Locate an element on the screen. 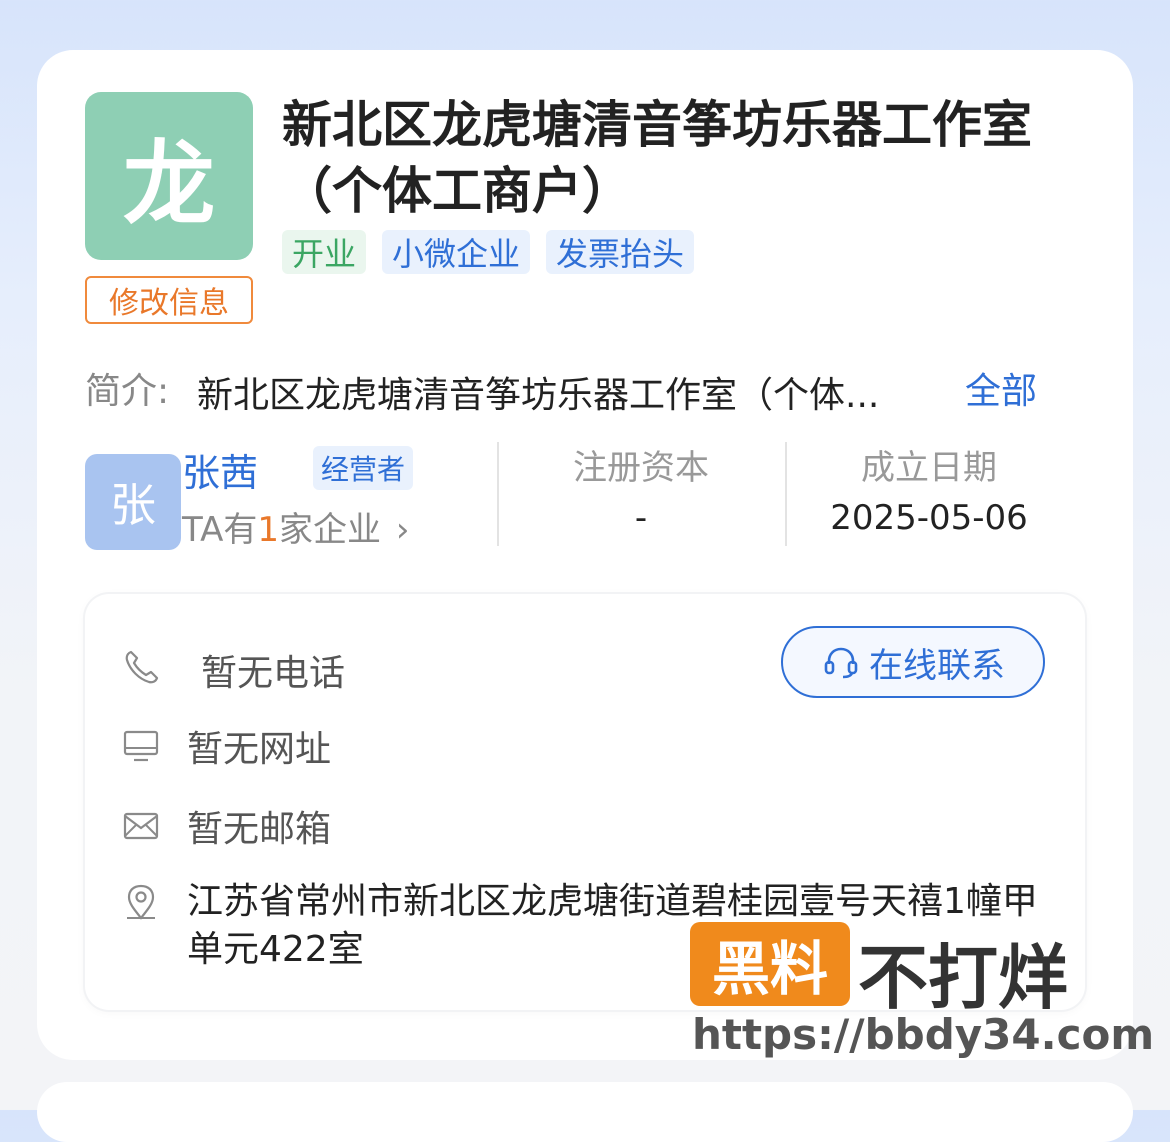  online-contact-button: 在线联系 is located at coordinates (913, 662).